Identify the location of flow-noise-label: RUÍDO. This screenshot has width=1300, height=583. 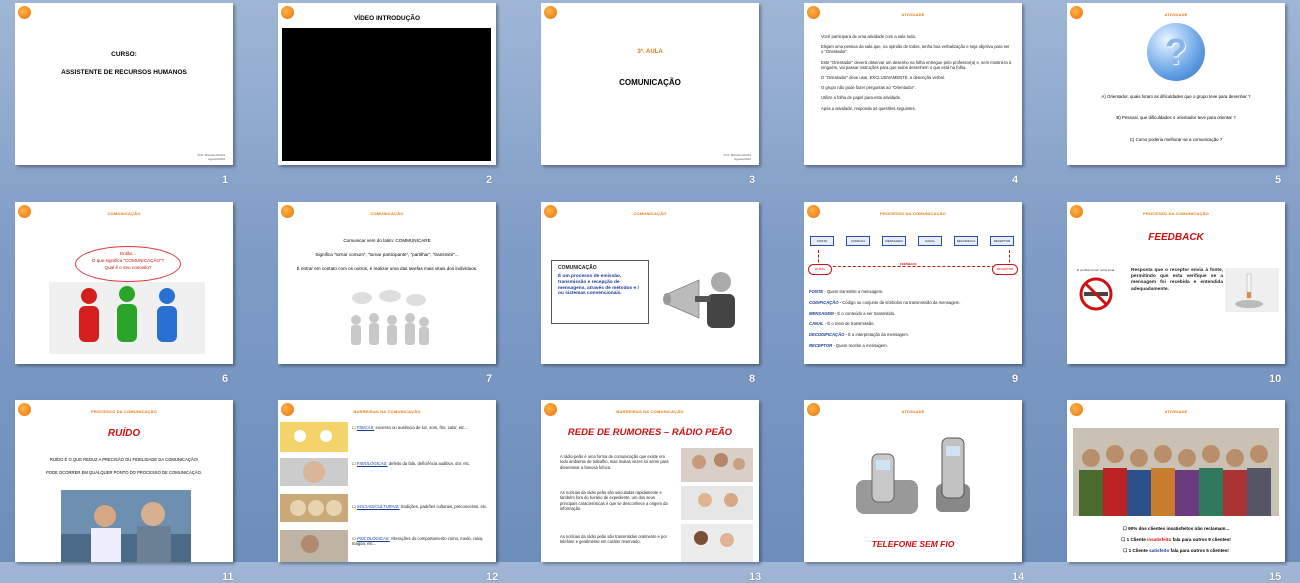
(820, 269).